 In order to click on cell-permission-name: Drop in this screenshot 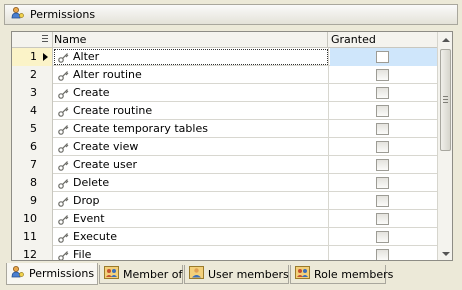, I will do `click(191, 201)`.